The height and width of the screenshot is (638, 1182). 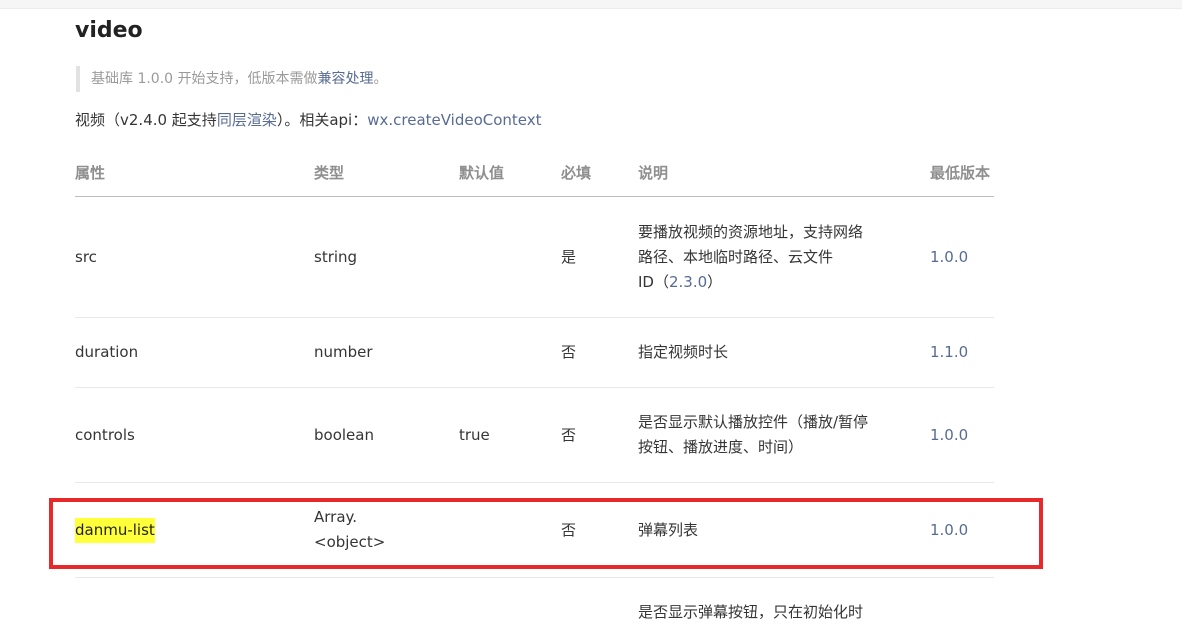 I want to click on desc-line-end: ）, so click(x=715, y=281).